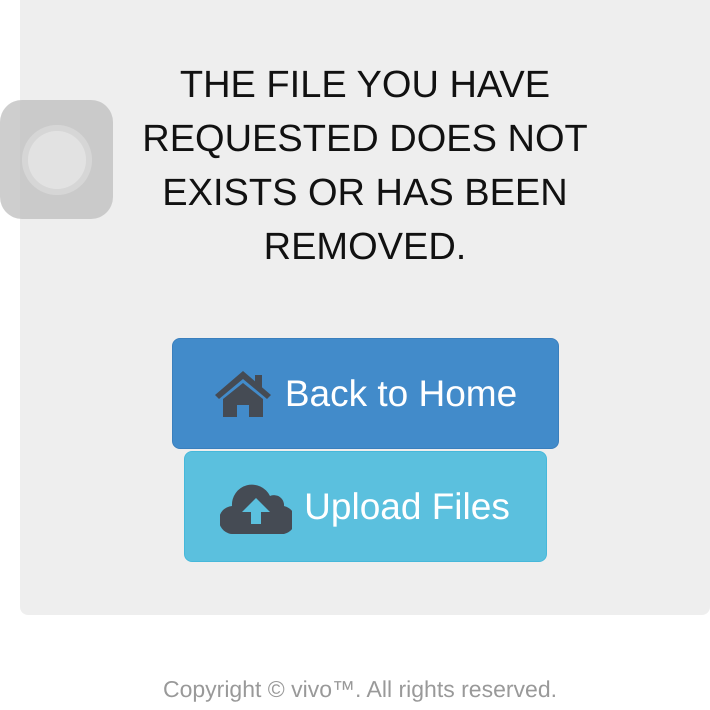 This screenshot has width=710, height=710. What do you see at coordinates (365, 393) in the screenshot?
I see `back-to-home-button: Back to Home` at bounding box center [365, 393].